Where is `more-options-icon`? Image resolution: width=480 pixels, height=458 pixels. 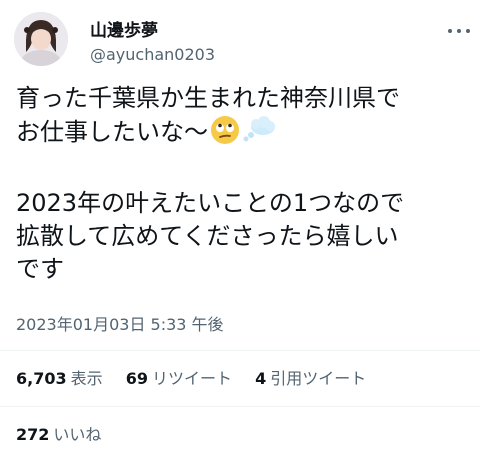
more-options-icon is located at coordinates (459, 31).